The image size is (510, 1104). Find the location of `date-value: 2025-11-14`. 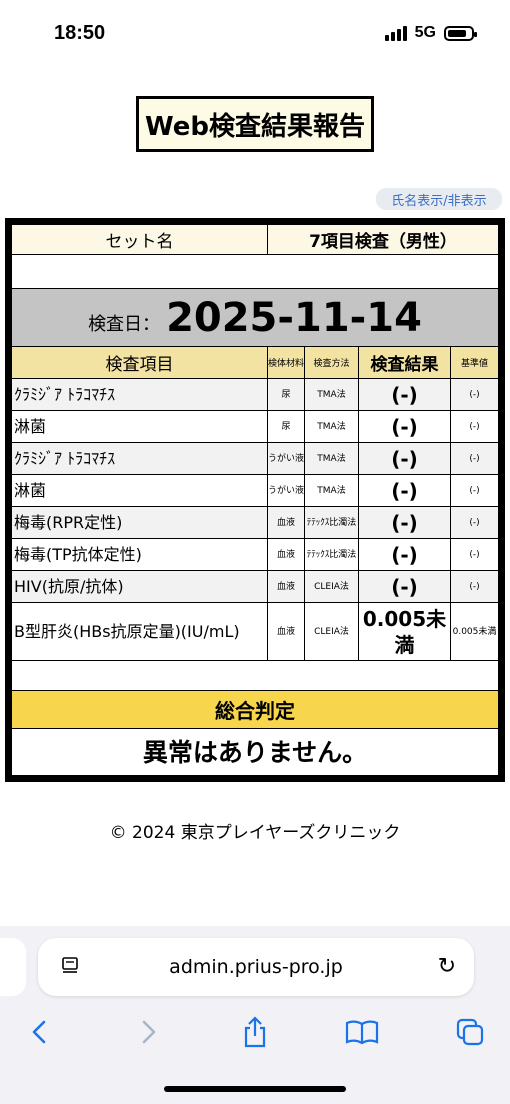

date-value: 2025-11-14 is located at coordinates (294, 317).